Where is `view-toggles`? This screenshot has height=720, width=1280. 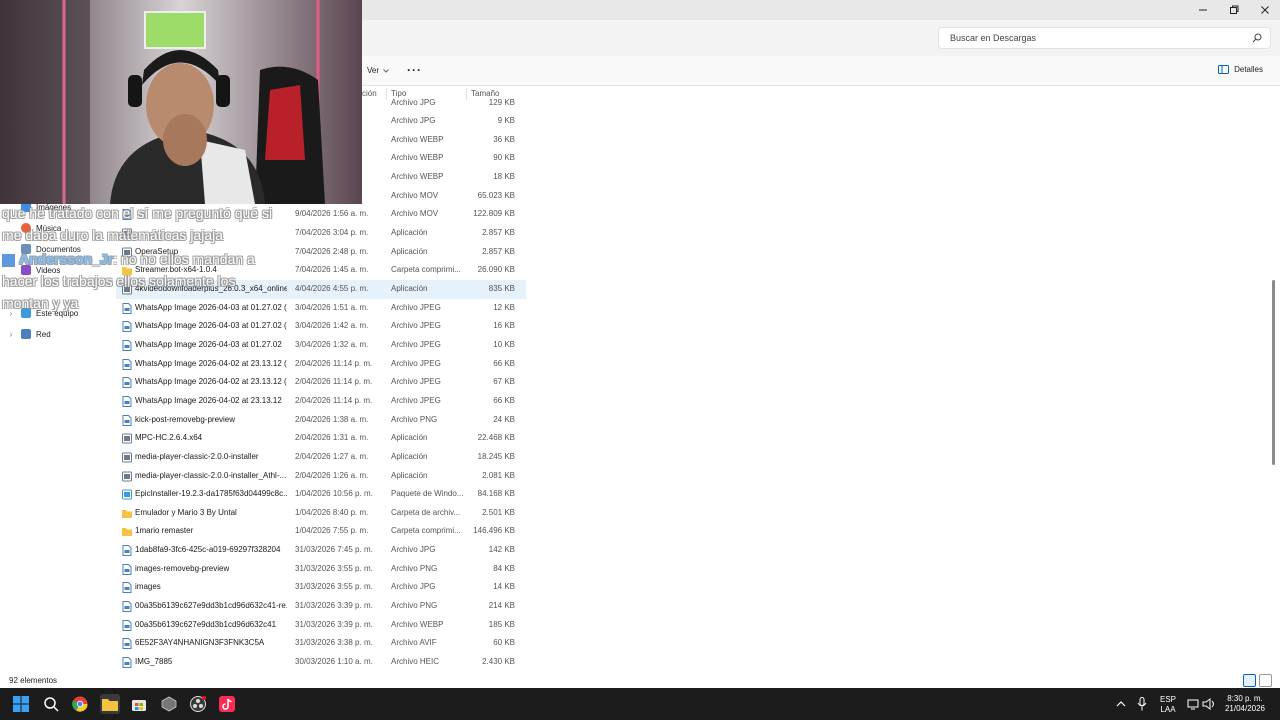
view-toggles is located at coordinates (1257, 680).